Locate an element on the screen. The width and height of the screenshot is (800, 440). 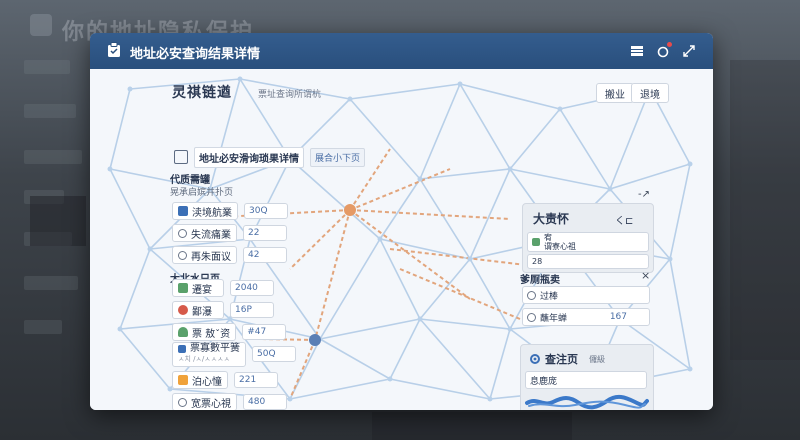
item-label: 宽票心視 is located at coordinates (211, 404).